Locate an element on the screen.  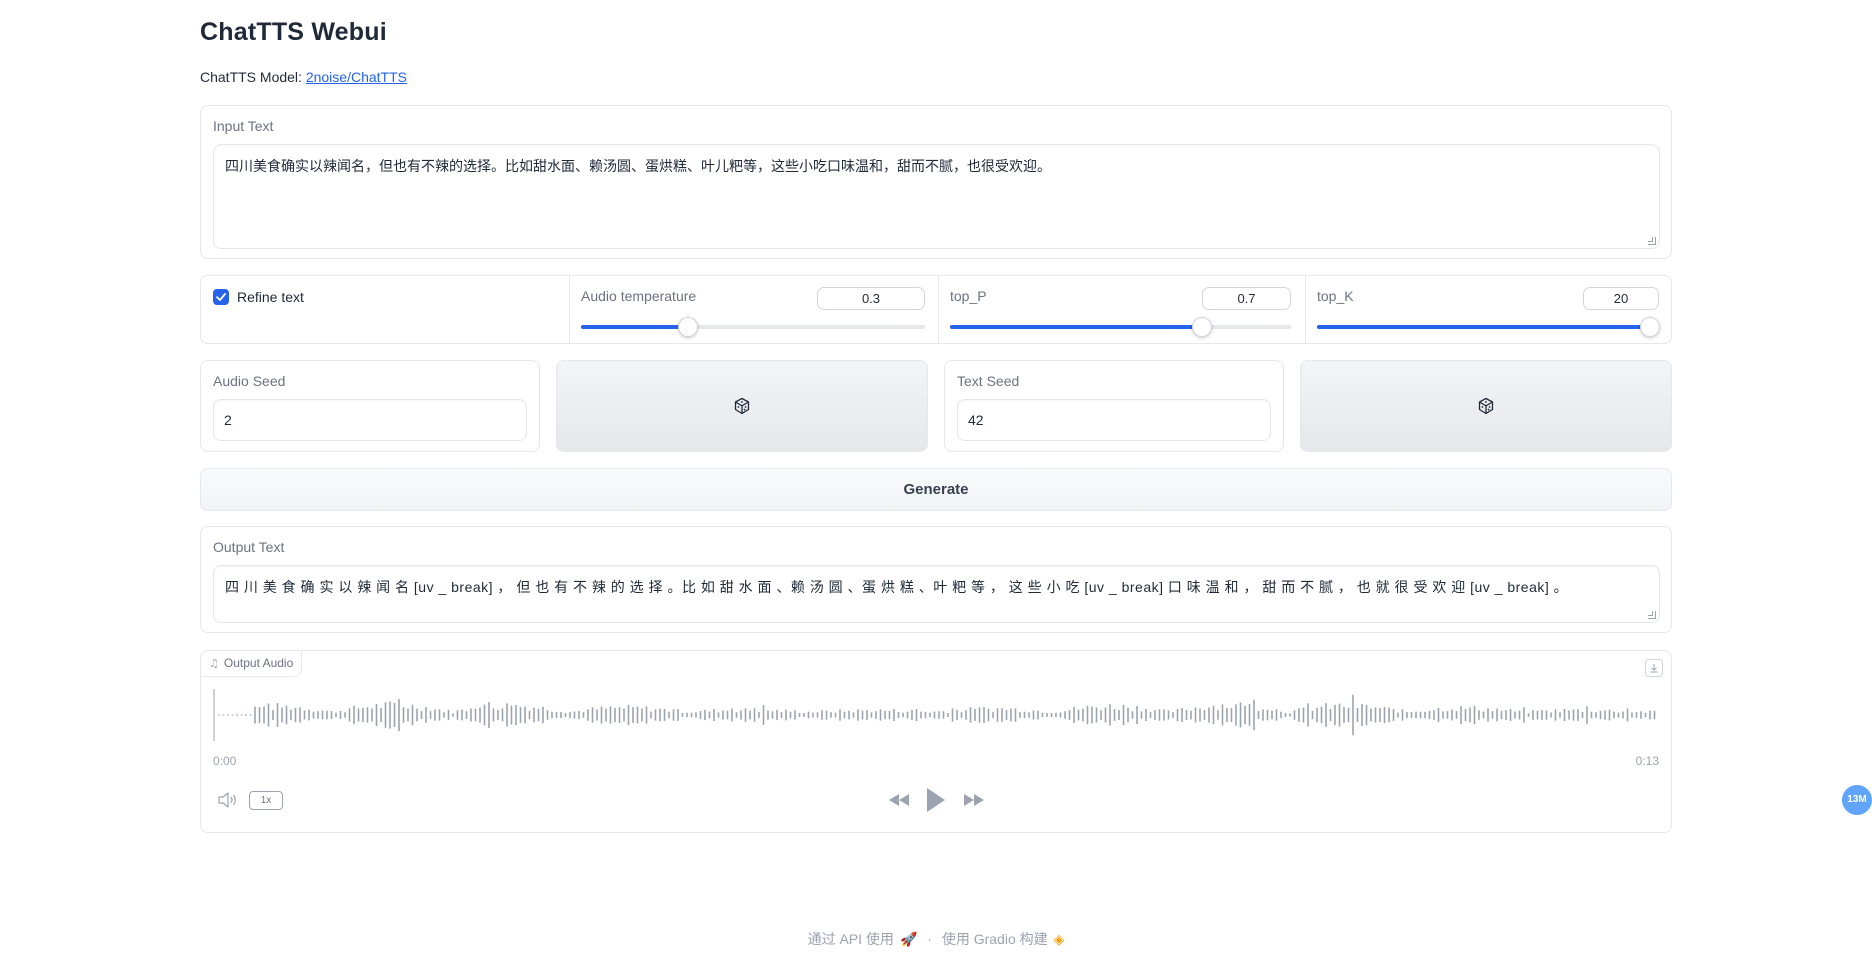
top-p-cell: top_P 0.7 is located at coordinates (1122, 309).